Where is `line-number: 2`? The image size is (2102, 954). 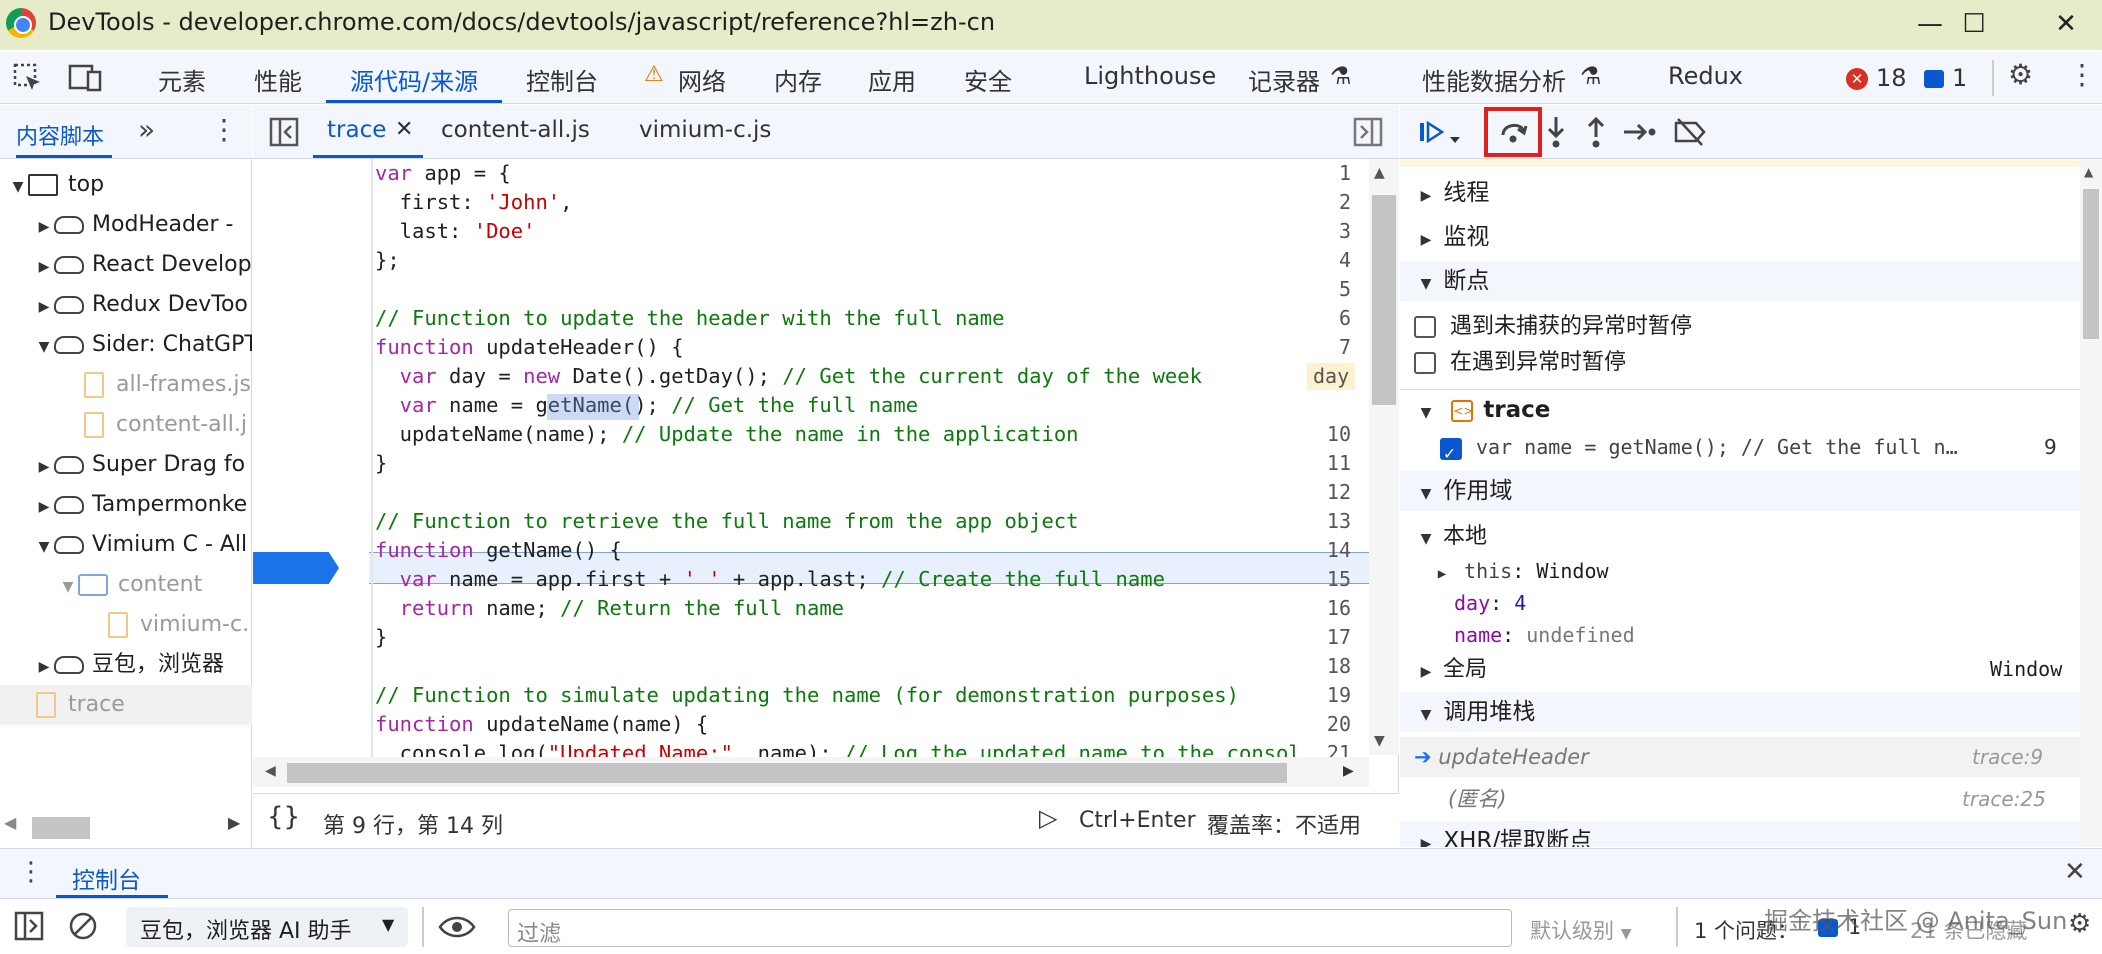
line-number: 2 is located at coordinates (1329, 202).